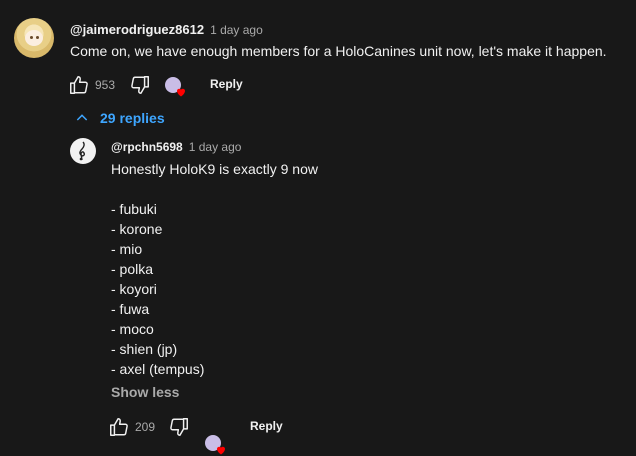 This screenshot has height=456, width=636. What do you see at coordinates (130, 309) in the screenshot?
I see `list-item: - fuwa` at bounding box center [130, 309].